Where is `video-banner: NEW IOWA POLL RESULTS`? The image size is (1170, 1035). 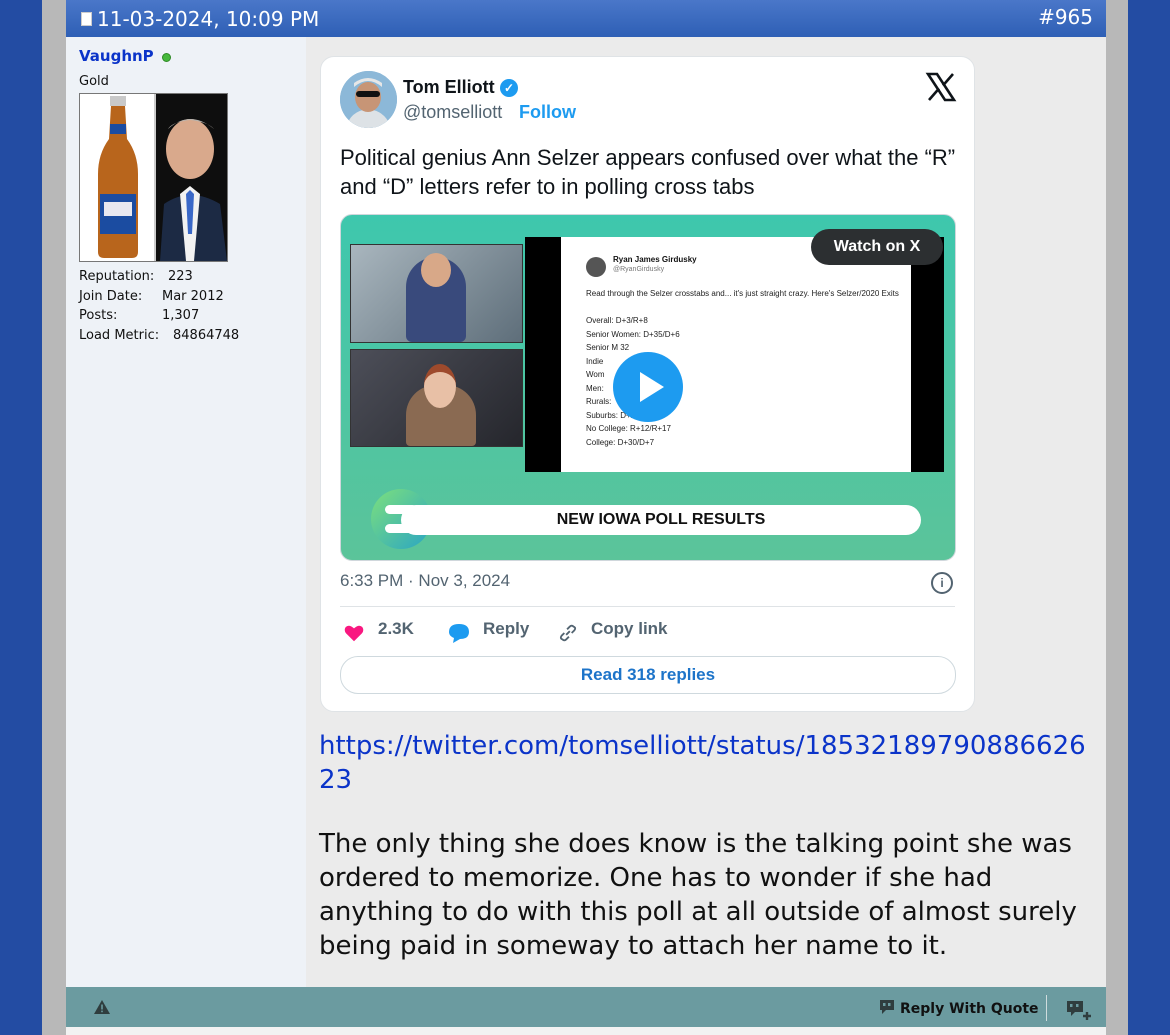
video-banner: NEW IOWA POLL RESULTS is located at coordinates (661, 520).